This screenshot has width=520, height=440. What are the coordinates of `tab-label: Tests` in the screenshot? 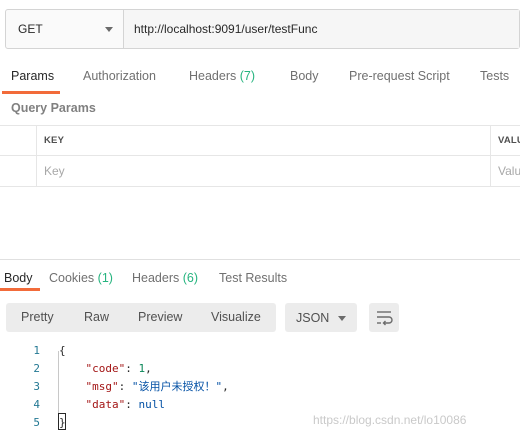 It's located at (495, 76).